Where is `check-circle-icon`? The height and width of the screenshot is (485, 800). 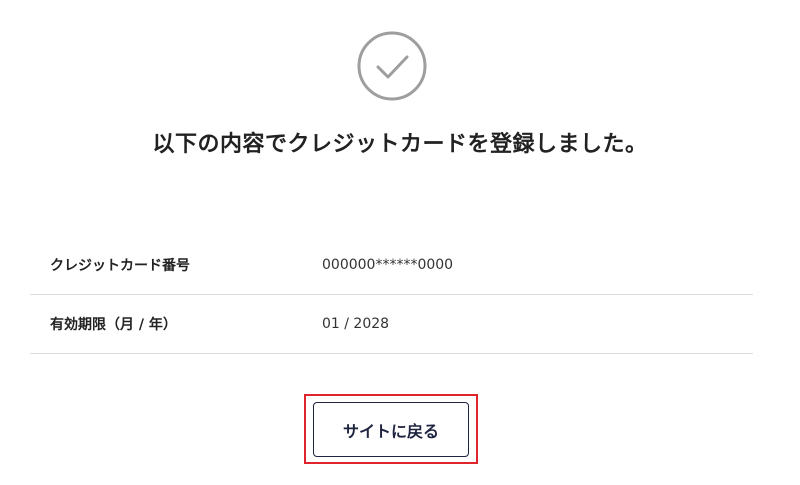
check-circle-icon is located at coordinates (392, 66).